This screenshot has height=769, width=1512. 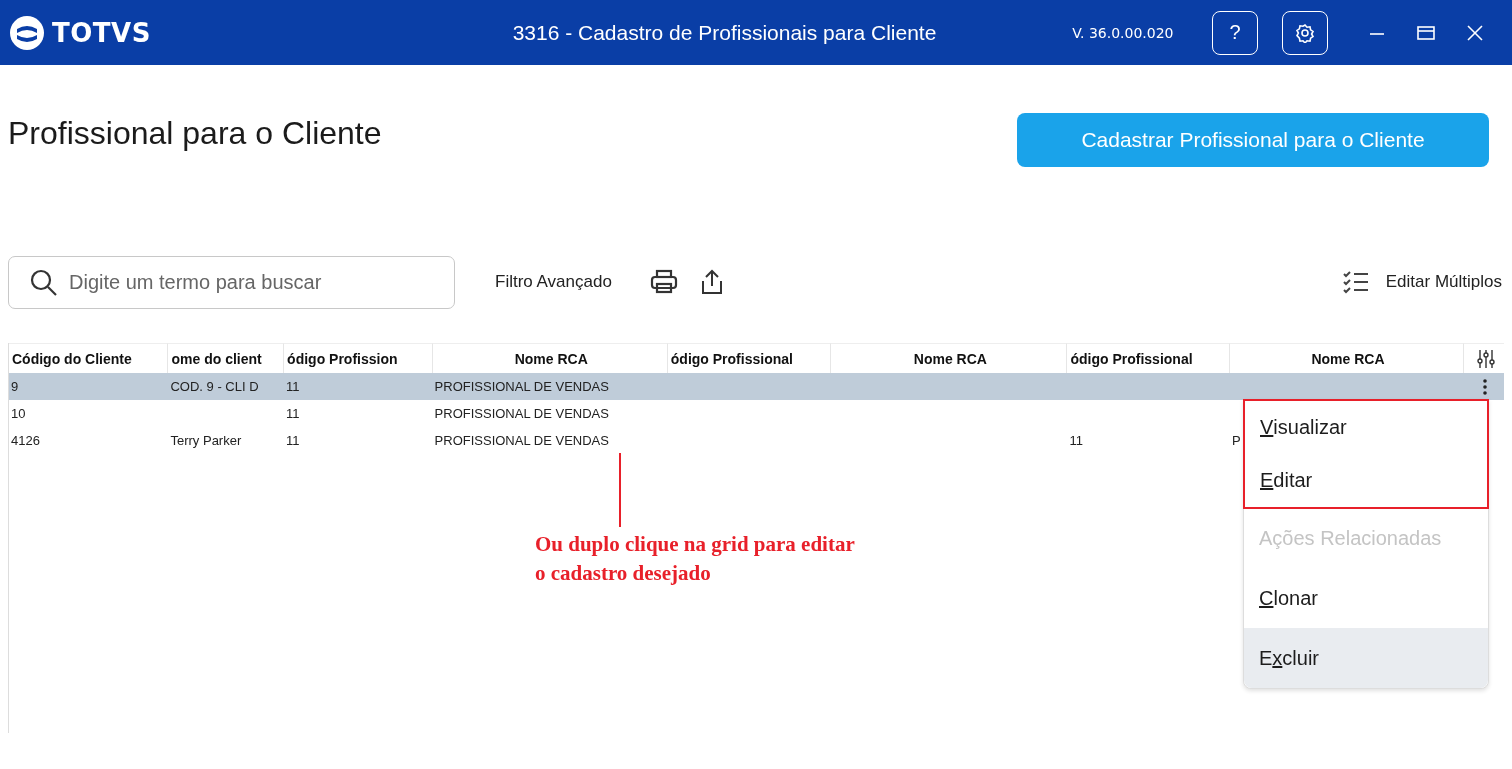 What do you see at coordinates (1366, 598) in the screenshot?
I see `menu-item: Clonar` at bounding box center [1366, 598].